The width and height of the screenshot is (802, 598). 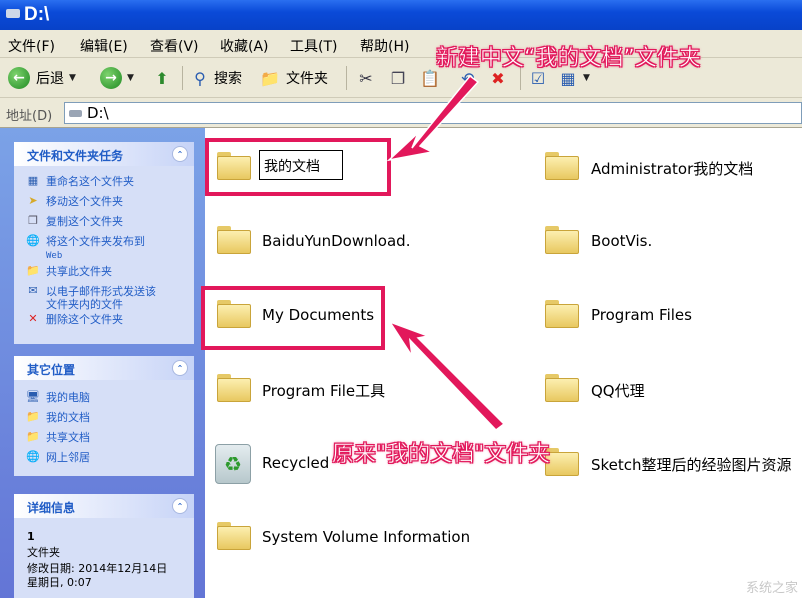 I want to click on computer-icon: 🖥, so click(x=33, y=396).